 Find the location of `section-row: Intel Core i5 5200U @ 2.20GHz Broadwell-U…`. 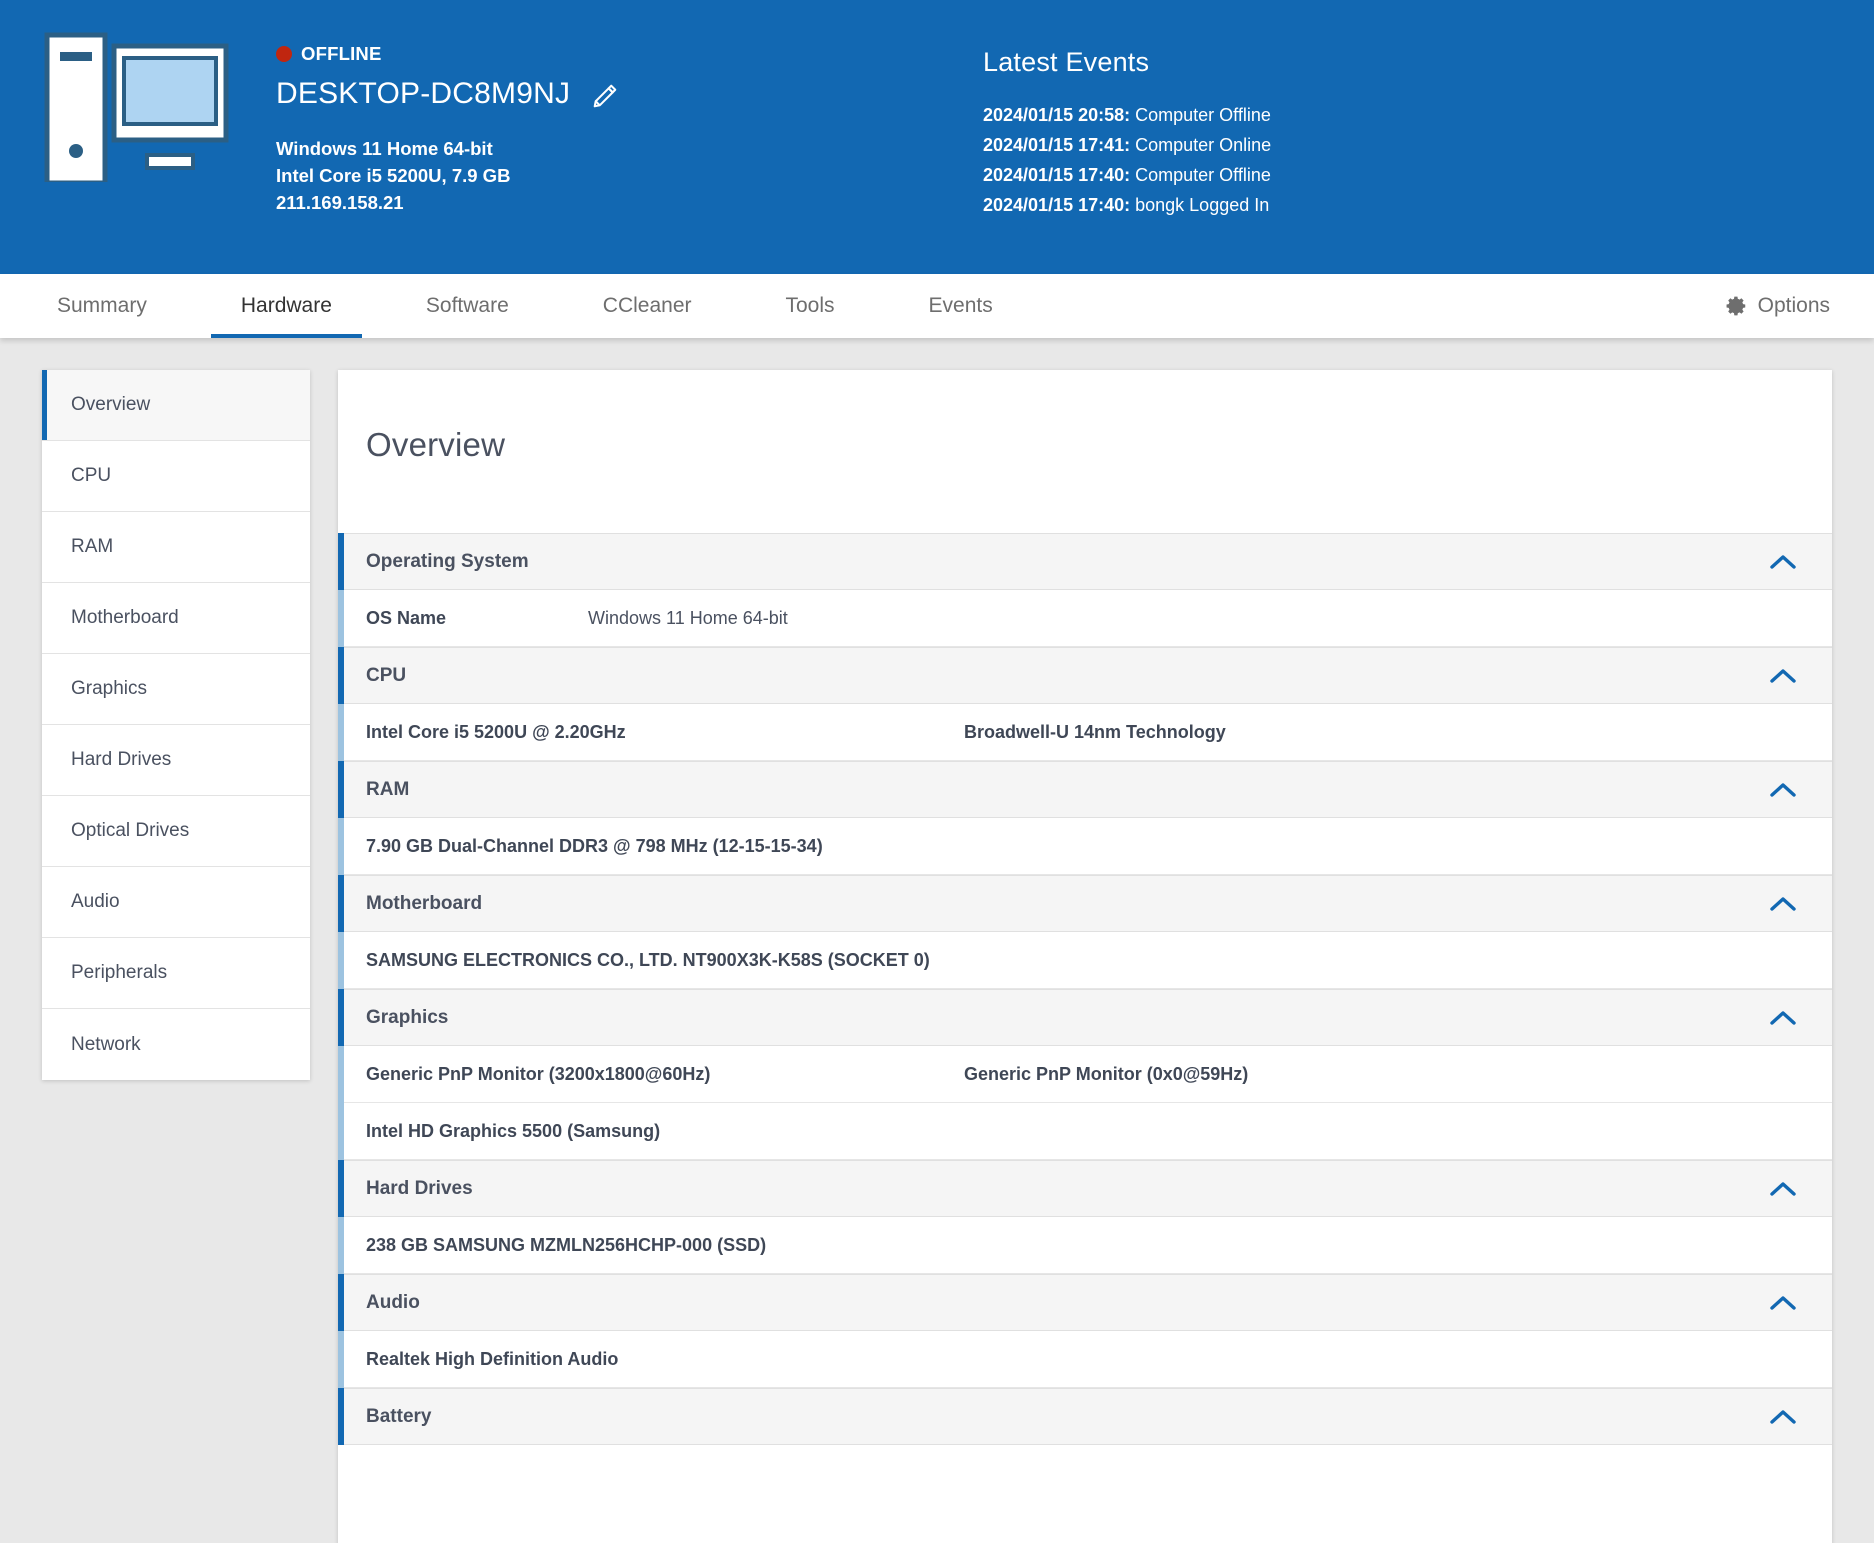

section-row: Intel Core i5 5200U @ 2.20GHz Broadwell-U… is located at coordinates (1085, 732).